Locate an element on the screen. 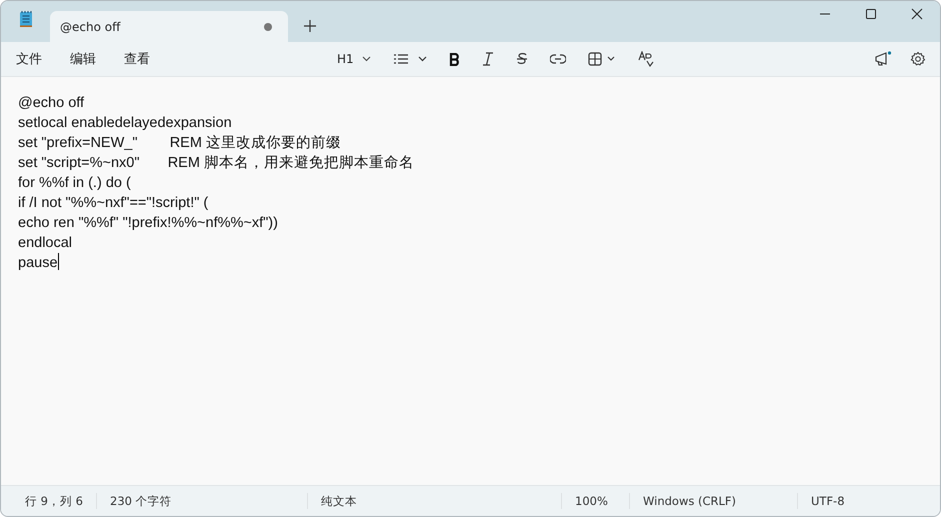 The width and height of the screenshot is (941, 517). code-line: echo ren "%%f" "!prefix!%%~nf%%~xf")) is located at coordinates (148, 223).